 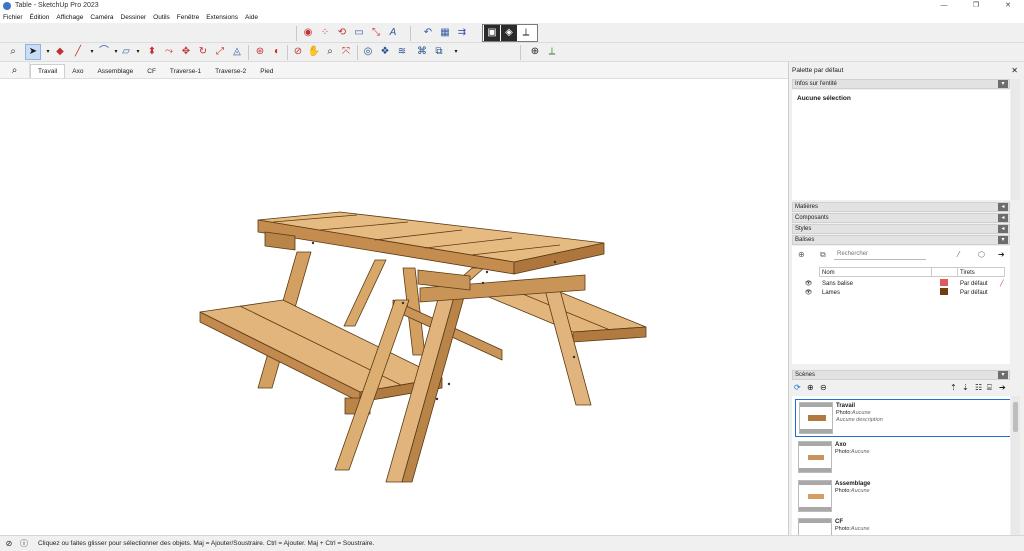 What do you see at coordinates (1002, 388) in the screenshot?
I see `scene-details-icon: ➔` at bounding box center [1002, 388].